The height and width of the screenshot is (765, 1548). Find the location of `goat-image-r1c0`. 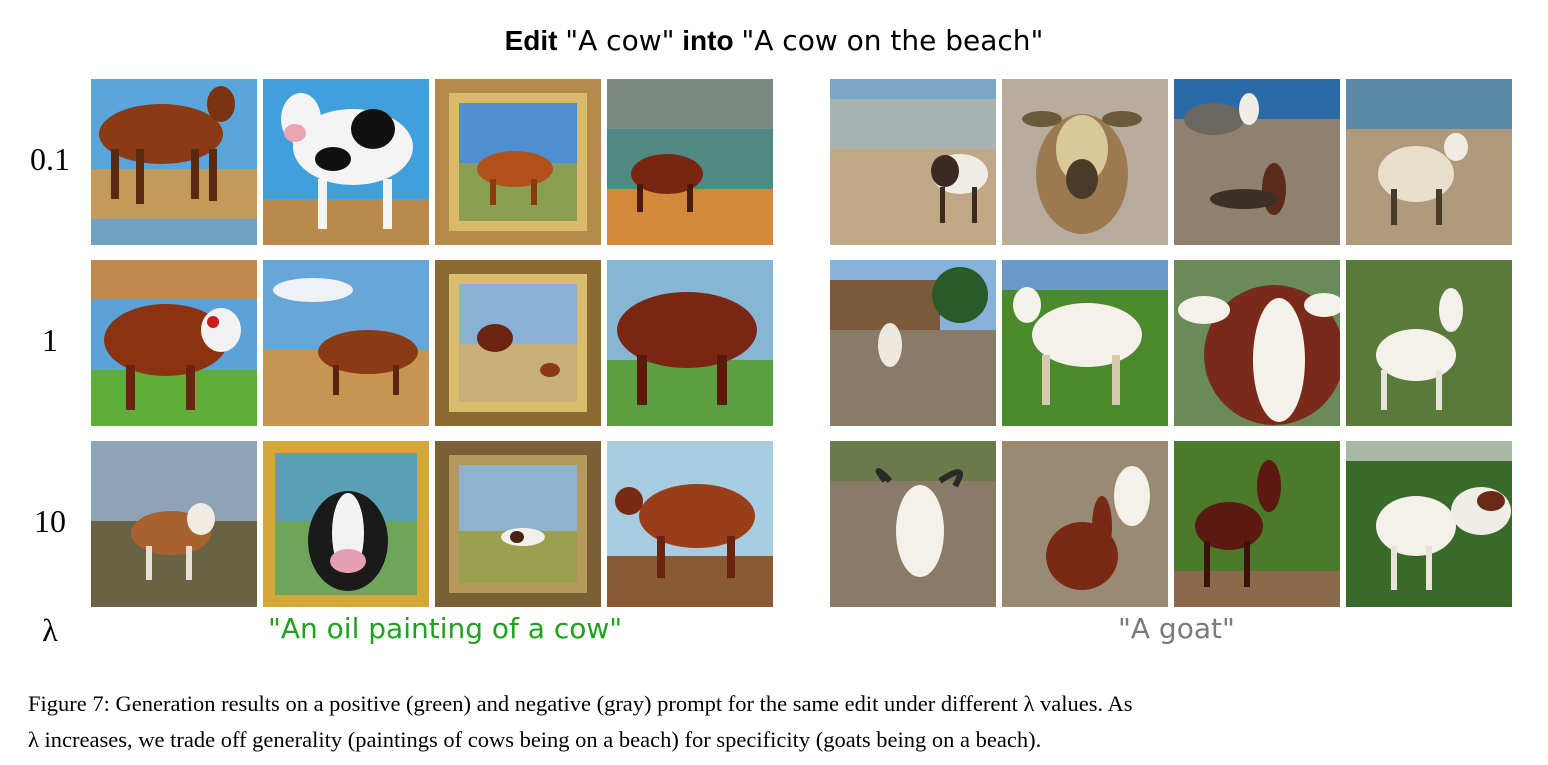

goat-image-r1c0 is located at coordinates (913, 343).